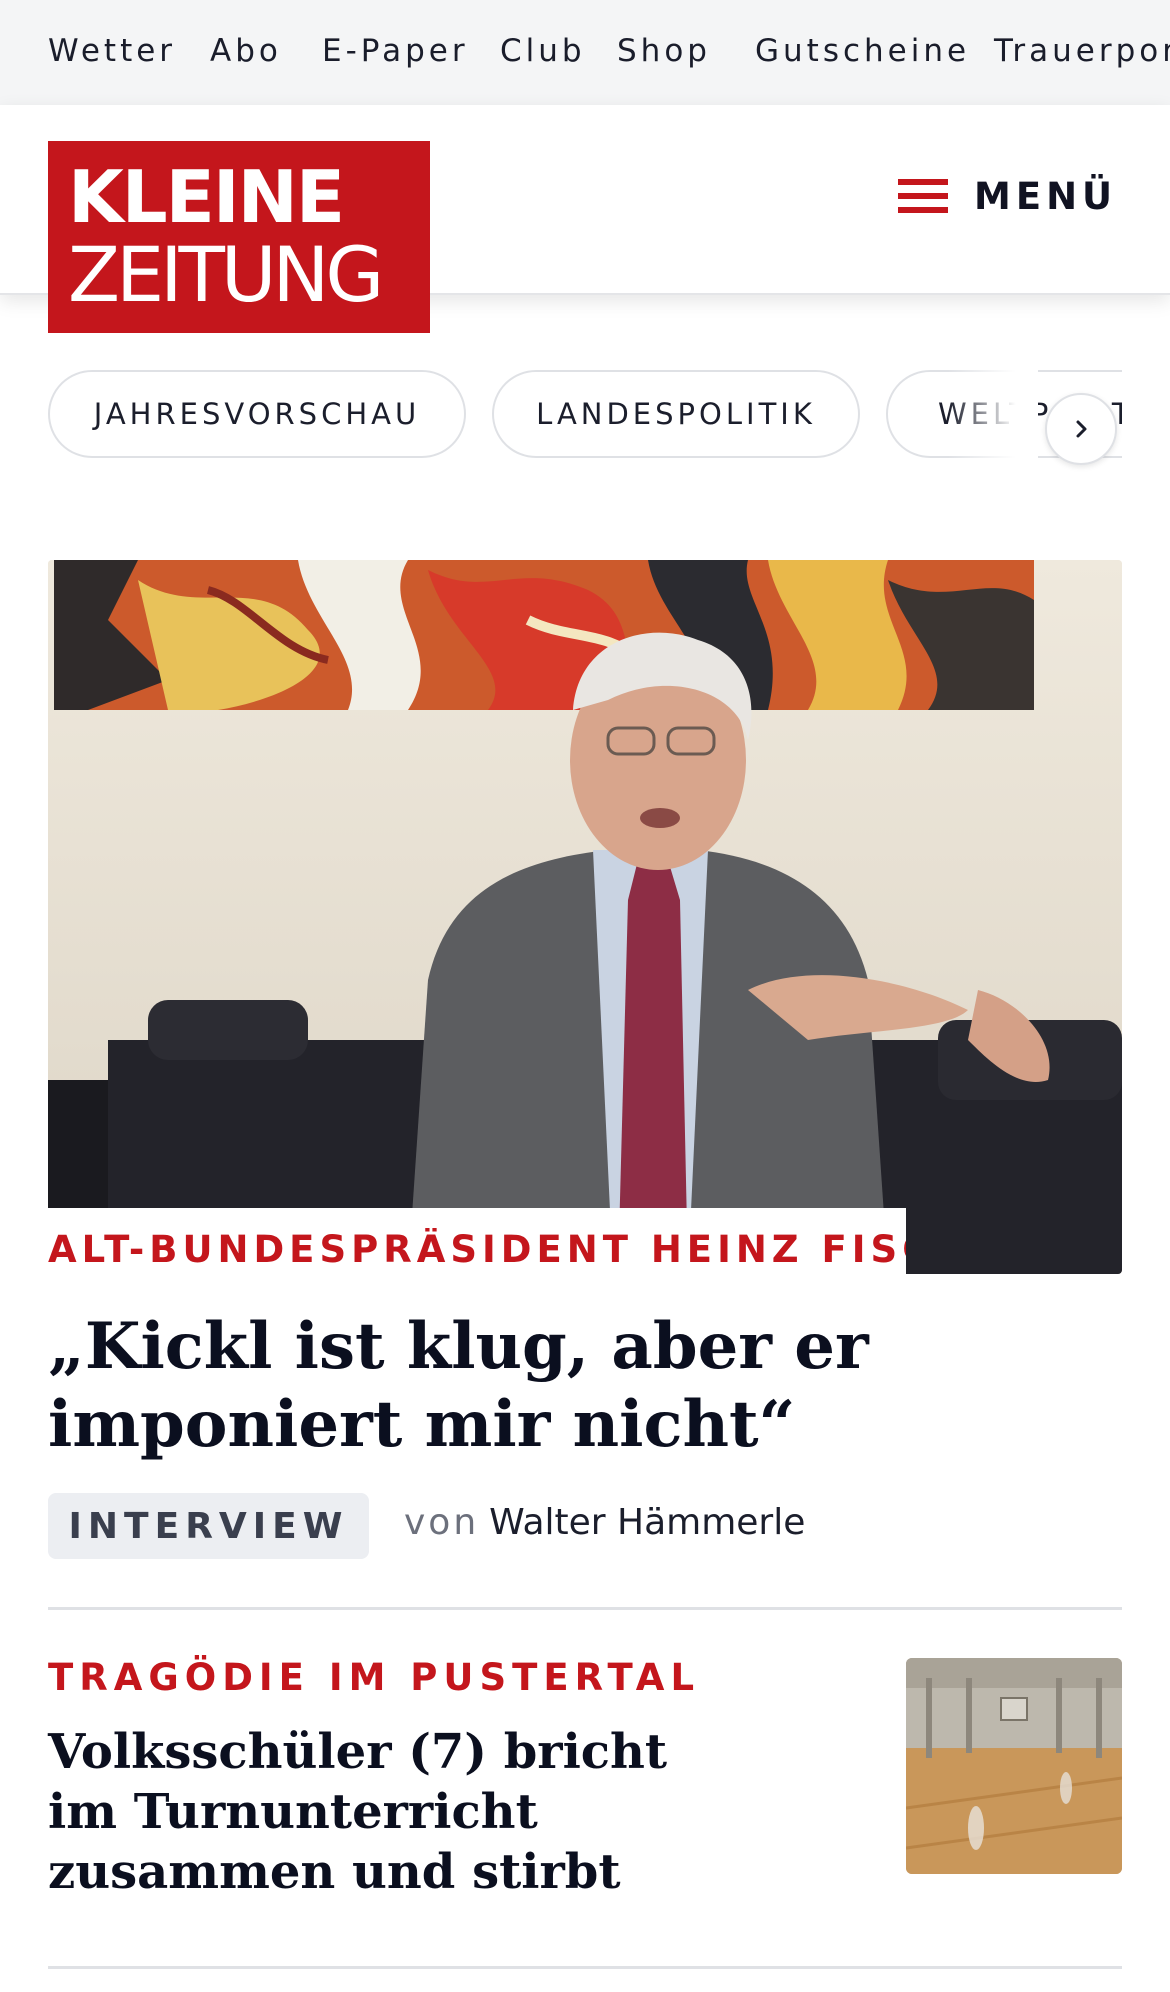  I want to click on chip-scroll-right-button, so click(1081, 429).